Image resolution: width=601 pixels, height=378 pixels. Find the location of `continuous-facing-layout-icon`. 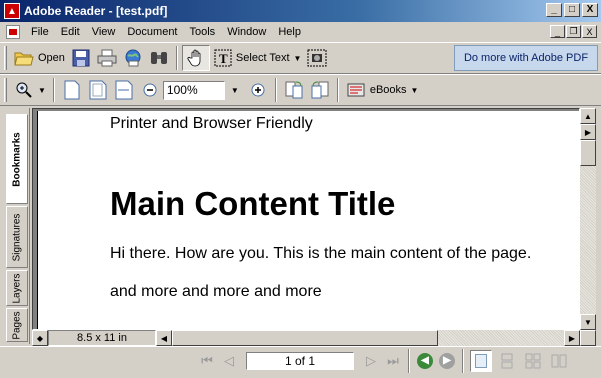

continuous-facing-layout-icon is located at coordinates (533, 361).